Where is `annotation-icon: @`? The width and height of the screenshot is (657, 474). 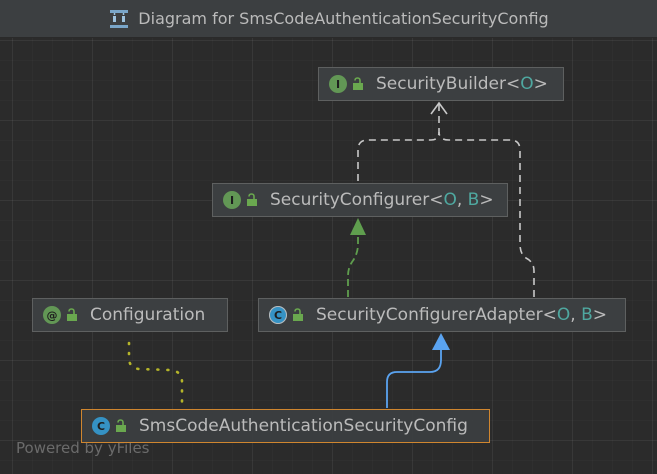
annotation-icon: @ is located at coordinates (52, 315).